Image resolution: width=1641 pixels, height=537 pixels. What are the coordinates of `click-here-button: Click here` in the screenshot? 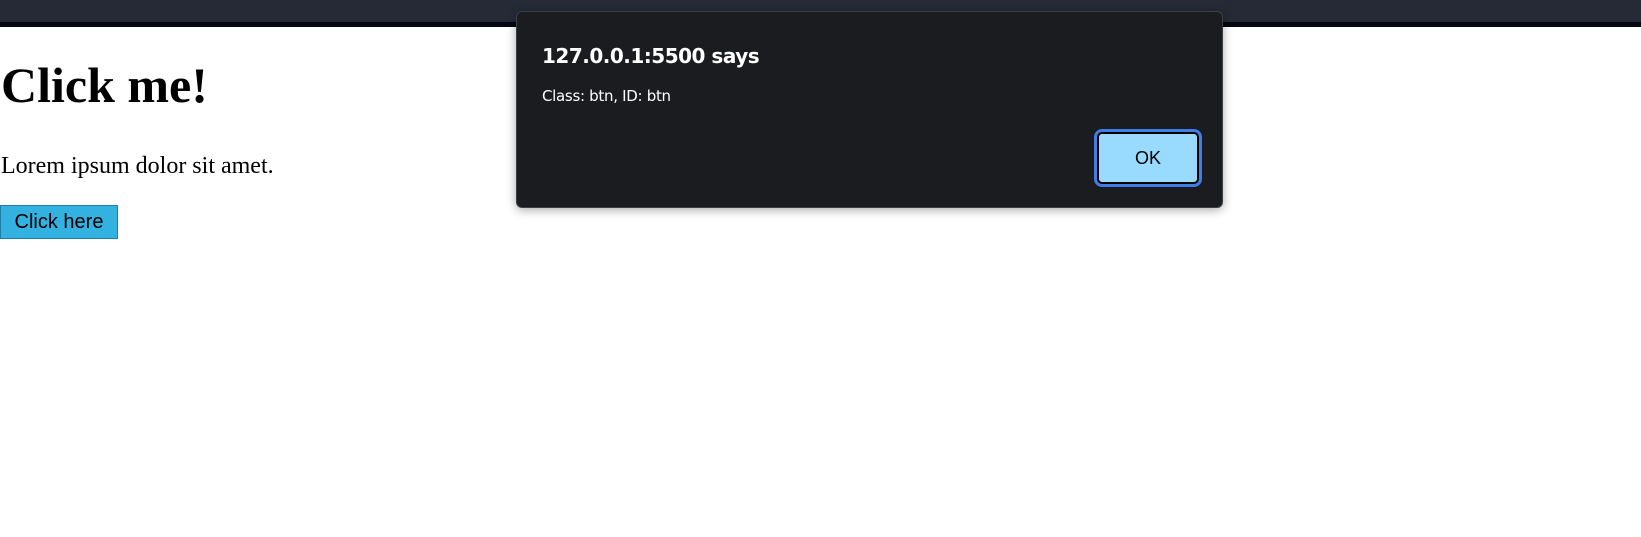 It's located at (59, 222).